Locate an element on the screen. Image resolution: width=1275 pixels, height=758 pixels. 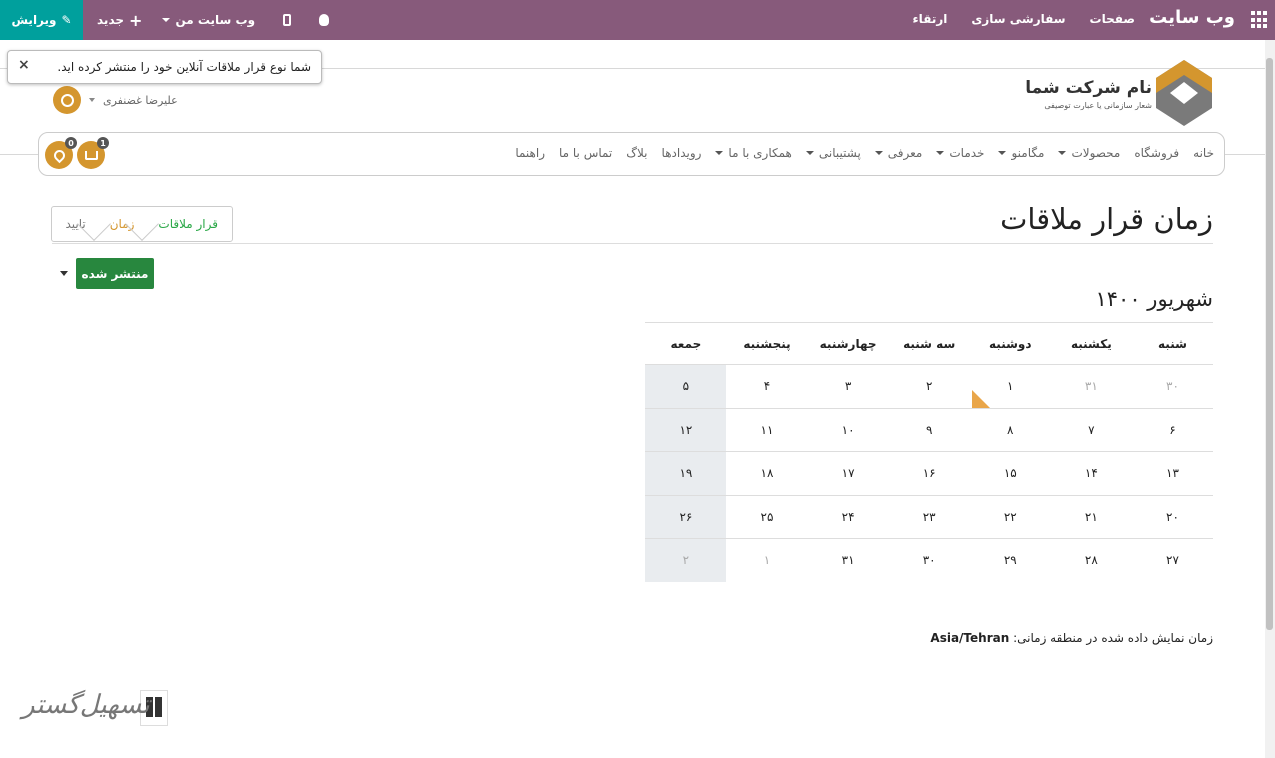
weekday-header: یکشنبه is located at coordinates (1091, 343).